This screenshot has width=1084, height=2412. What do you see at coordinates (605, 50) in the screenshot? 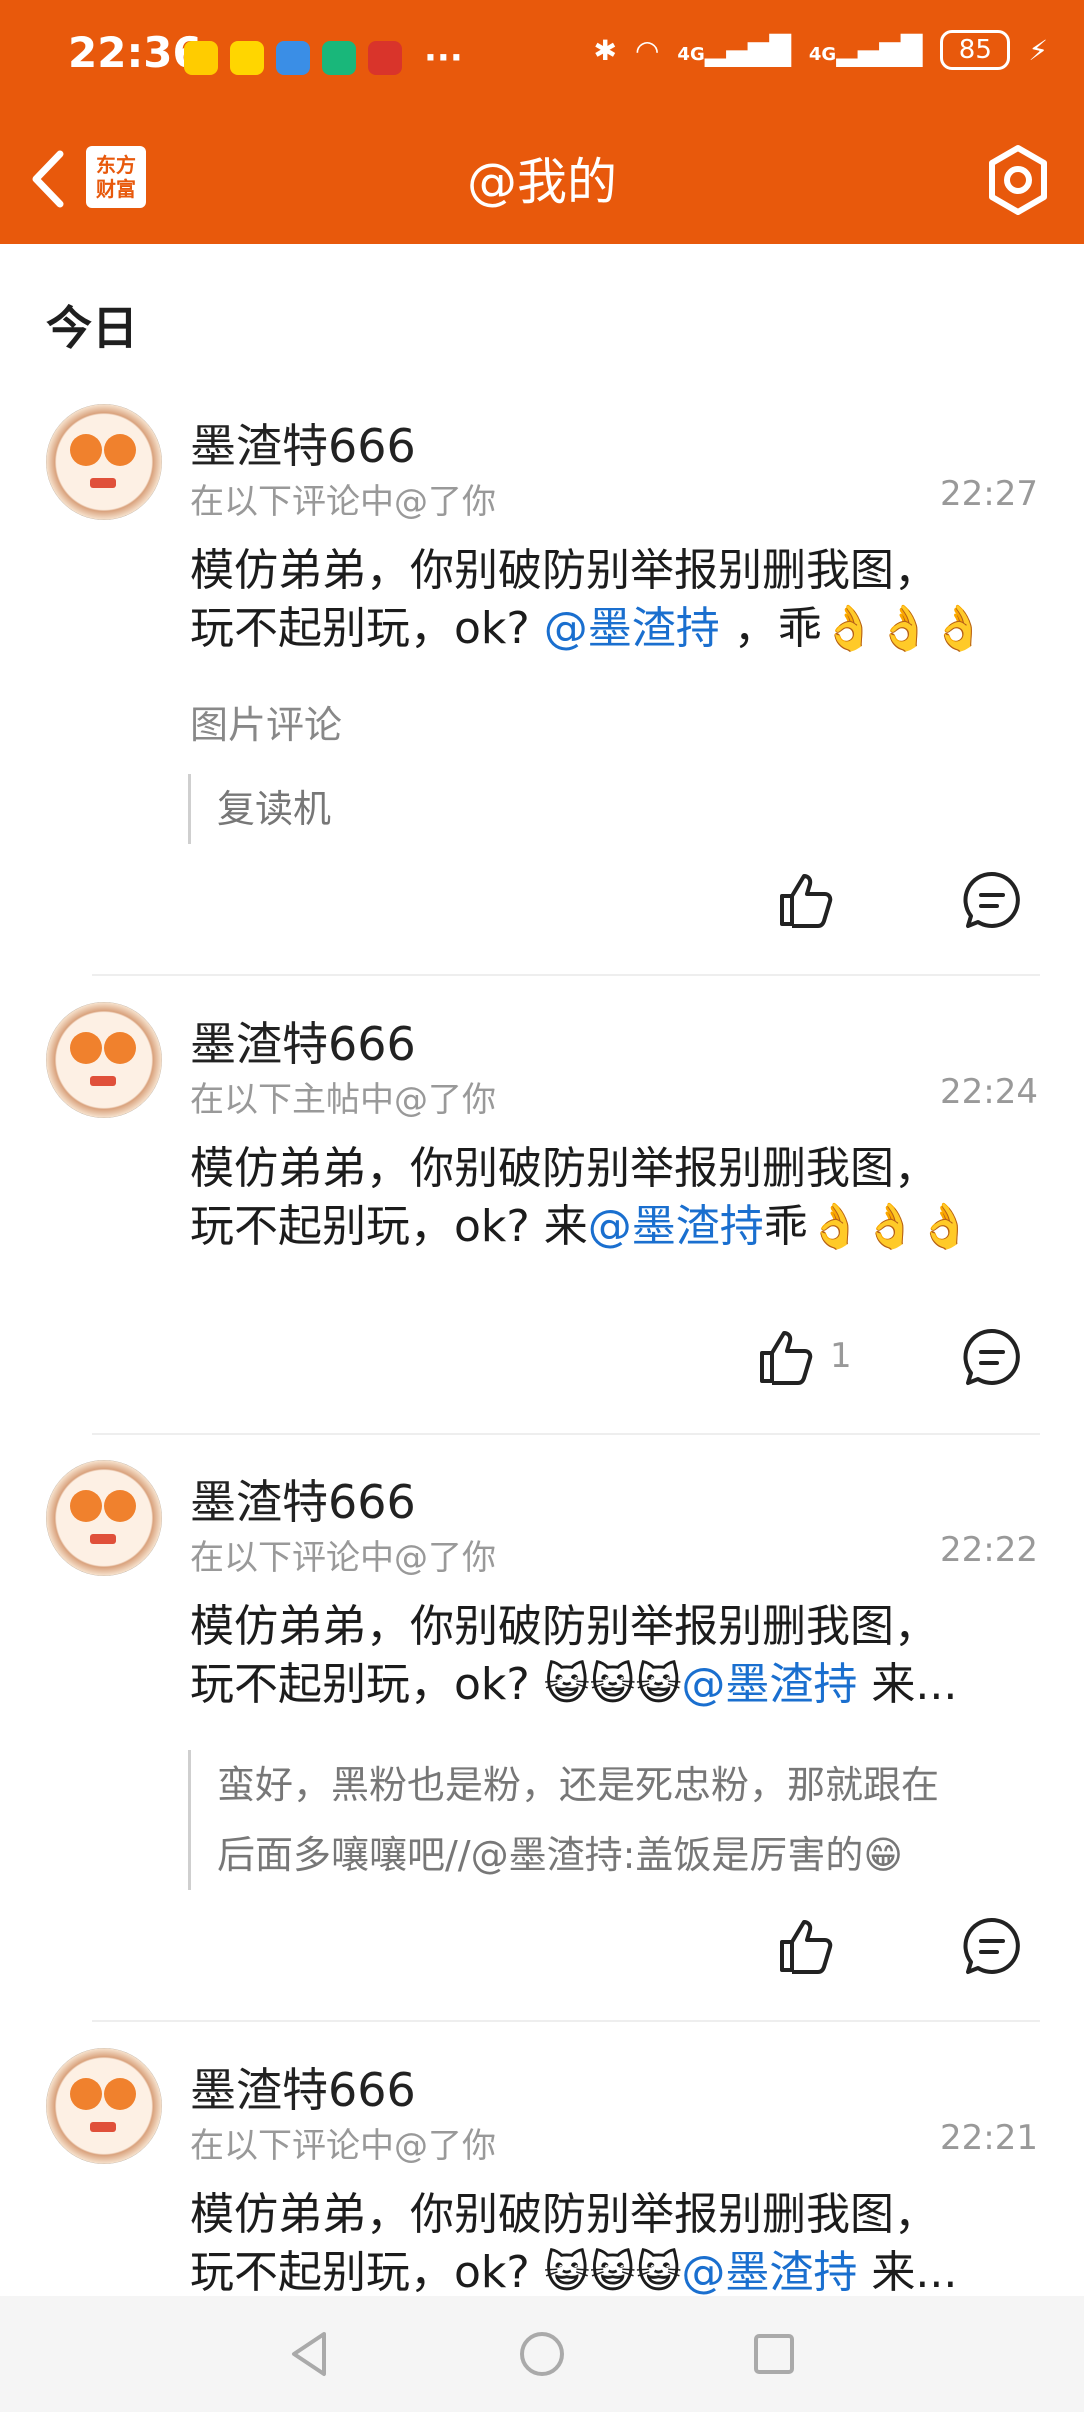
I see `bluetooth-icon: ✱` at bounding box center [605, 50].